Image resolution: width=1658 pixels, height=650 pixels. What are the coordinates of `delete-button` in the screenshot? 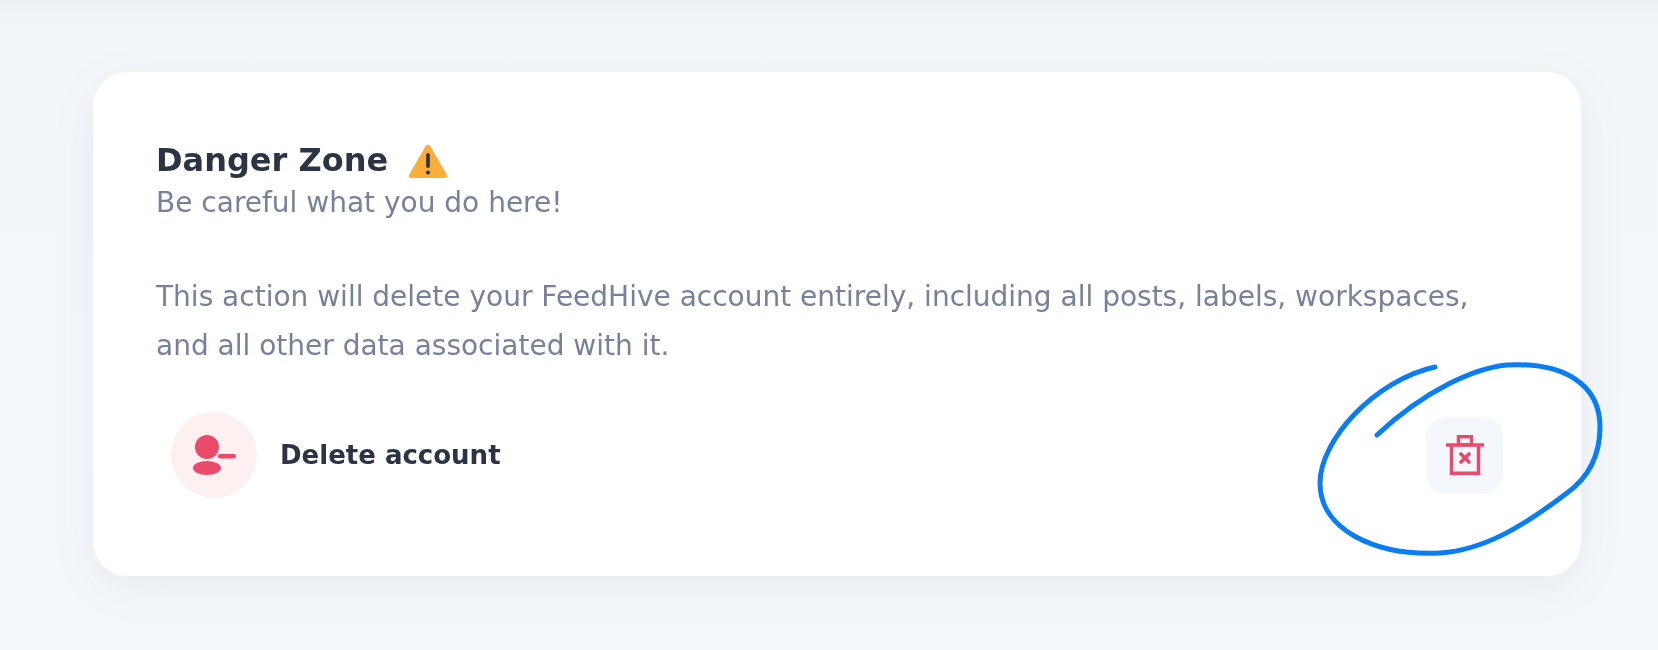 It's located at (1464, 455).